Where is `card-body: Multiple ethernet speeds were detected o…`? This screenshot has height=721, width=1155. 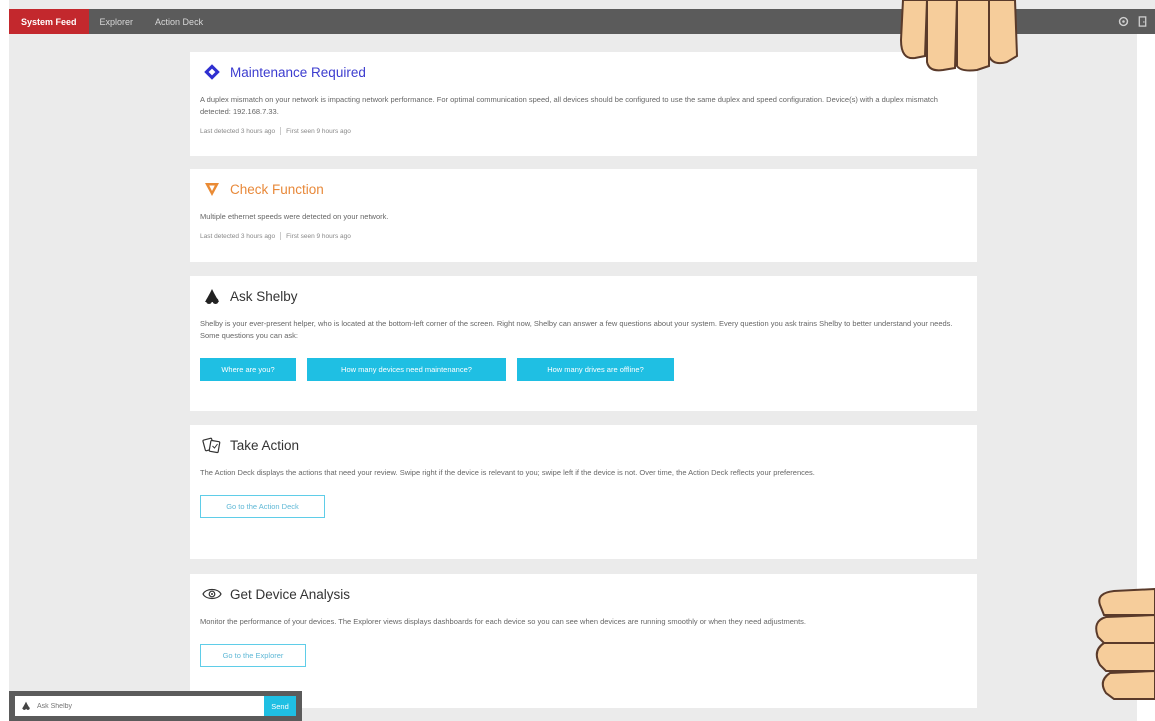 card-body: Multiple ethernet speeds were detected o… is located at coordinates (294, 216).